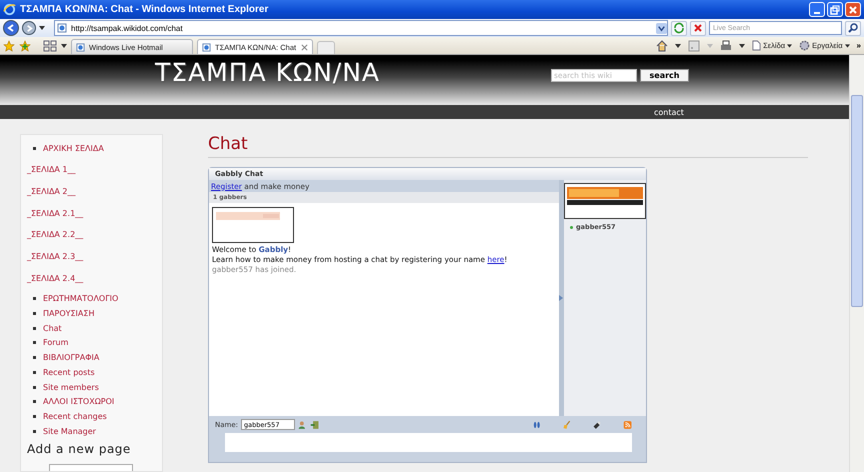 This screenshot has height=472, width=864. What do you see at coordinates (73, 148) in the screenshot?
I see `sidebar-link: ΑΡΧΙΚΗ ΣΕΛΙΔΑ` at bounding box center [73, 148].